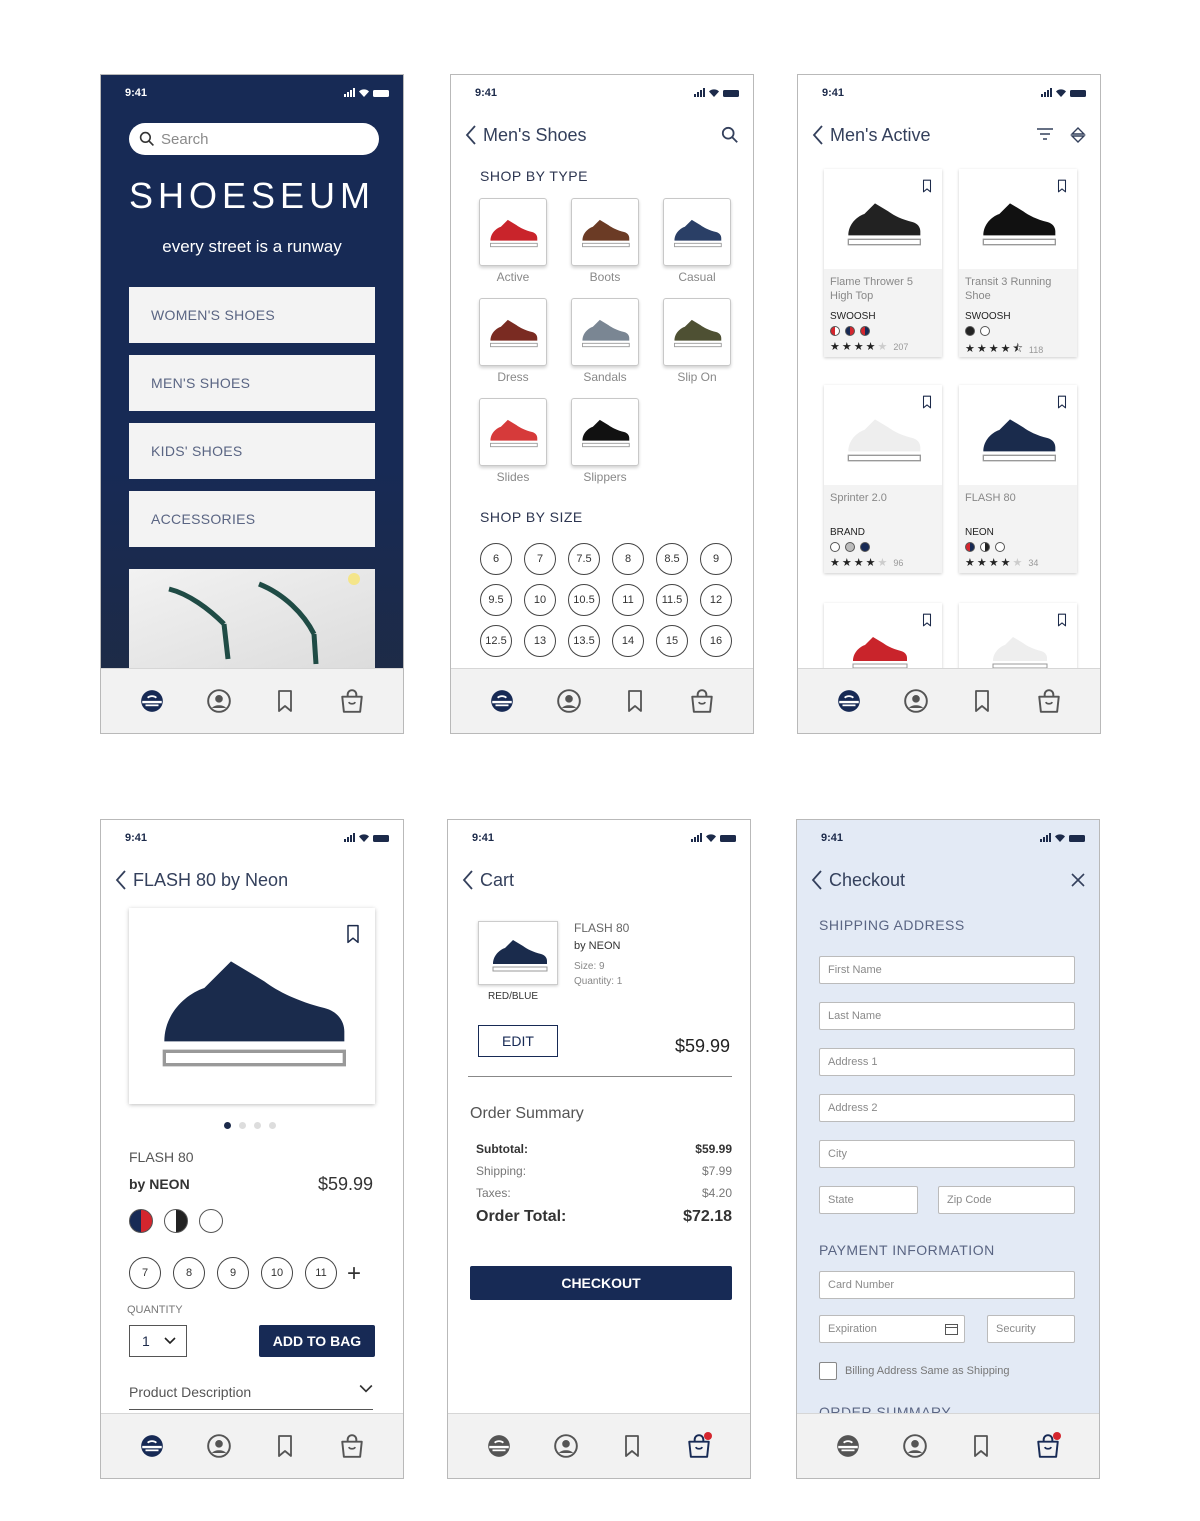 The image size is (1200, 1521). What do you see at coordinates (513, 441) in the screenshot?
I see `type-tile: Slides` at bounding box center [513, 441].